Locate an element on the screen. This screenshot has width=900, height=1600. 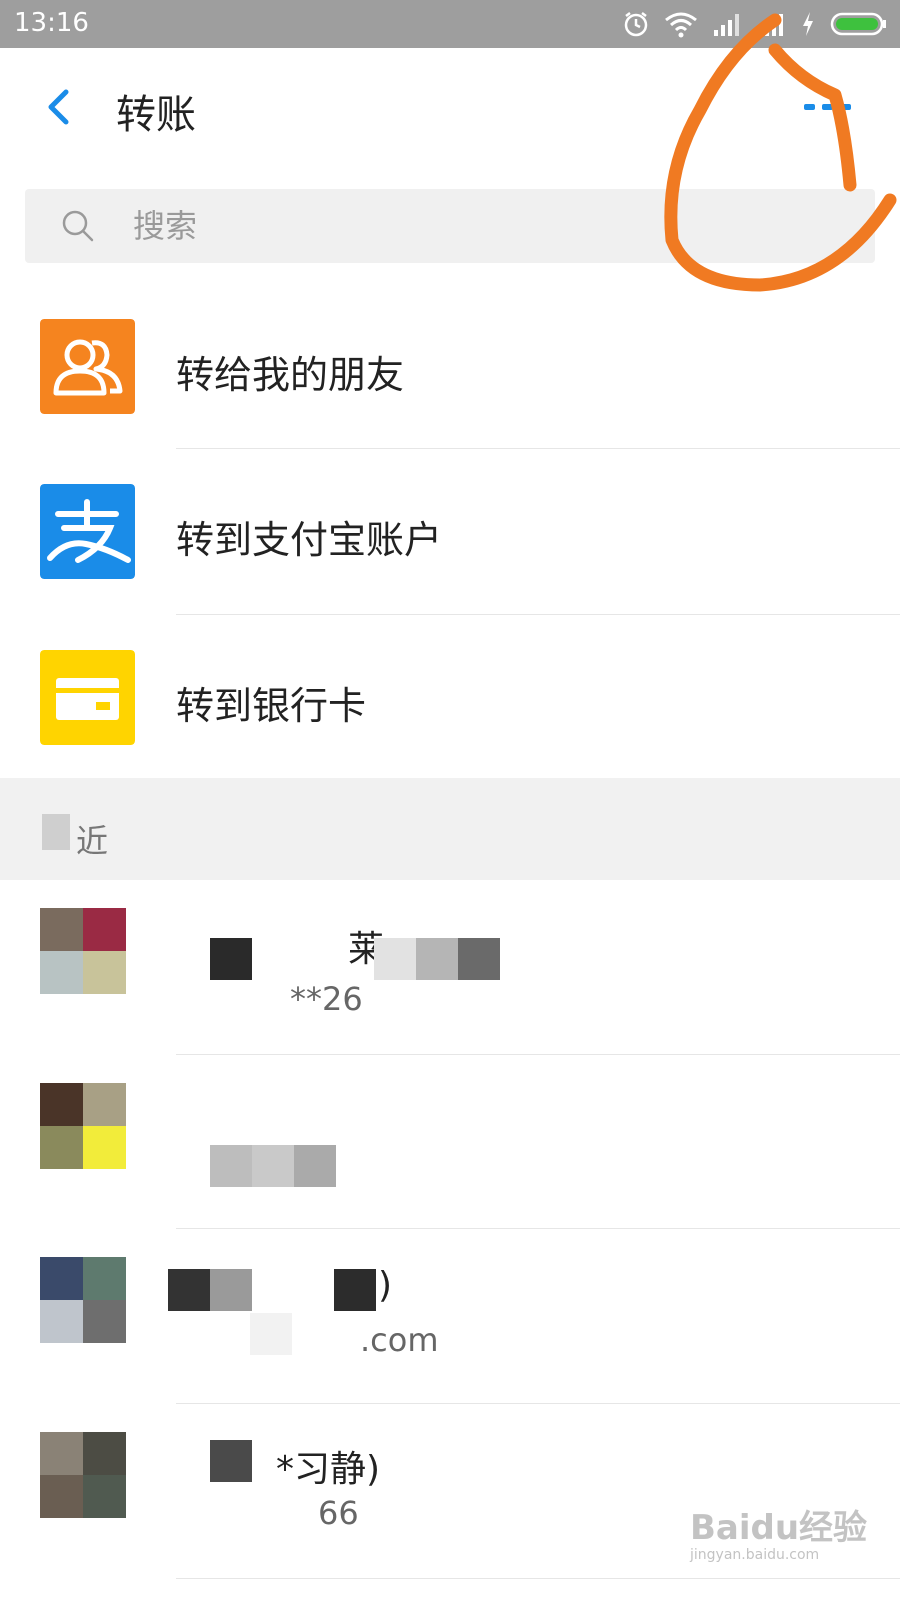
page-title: 转账 is located at coordinates (156, 115).